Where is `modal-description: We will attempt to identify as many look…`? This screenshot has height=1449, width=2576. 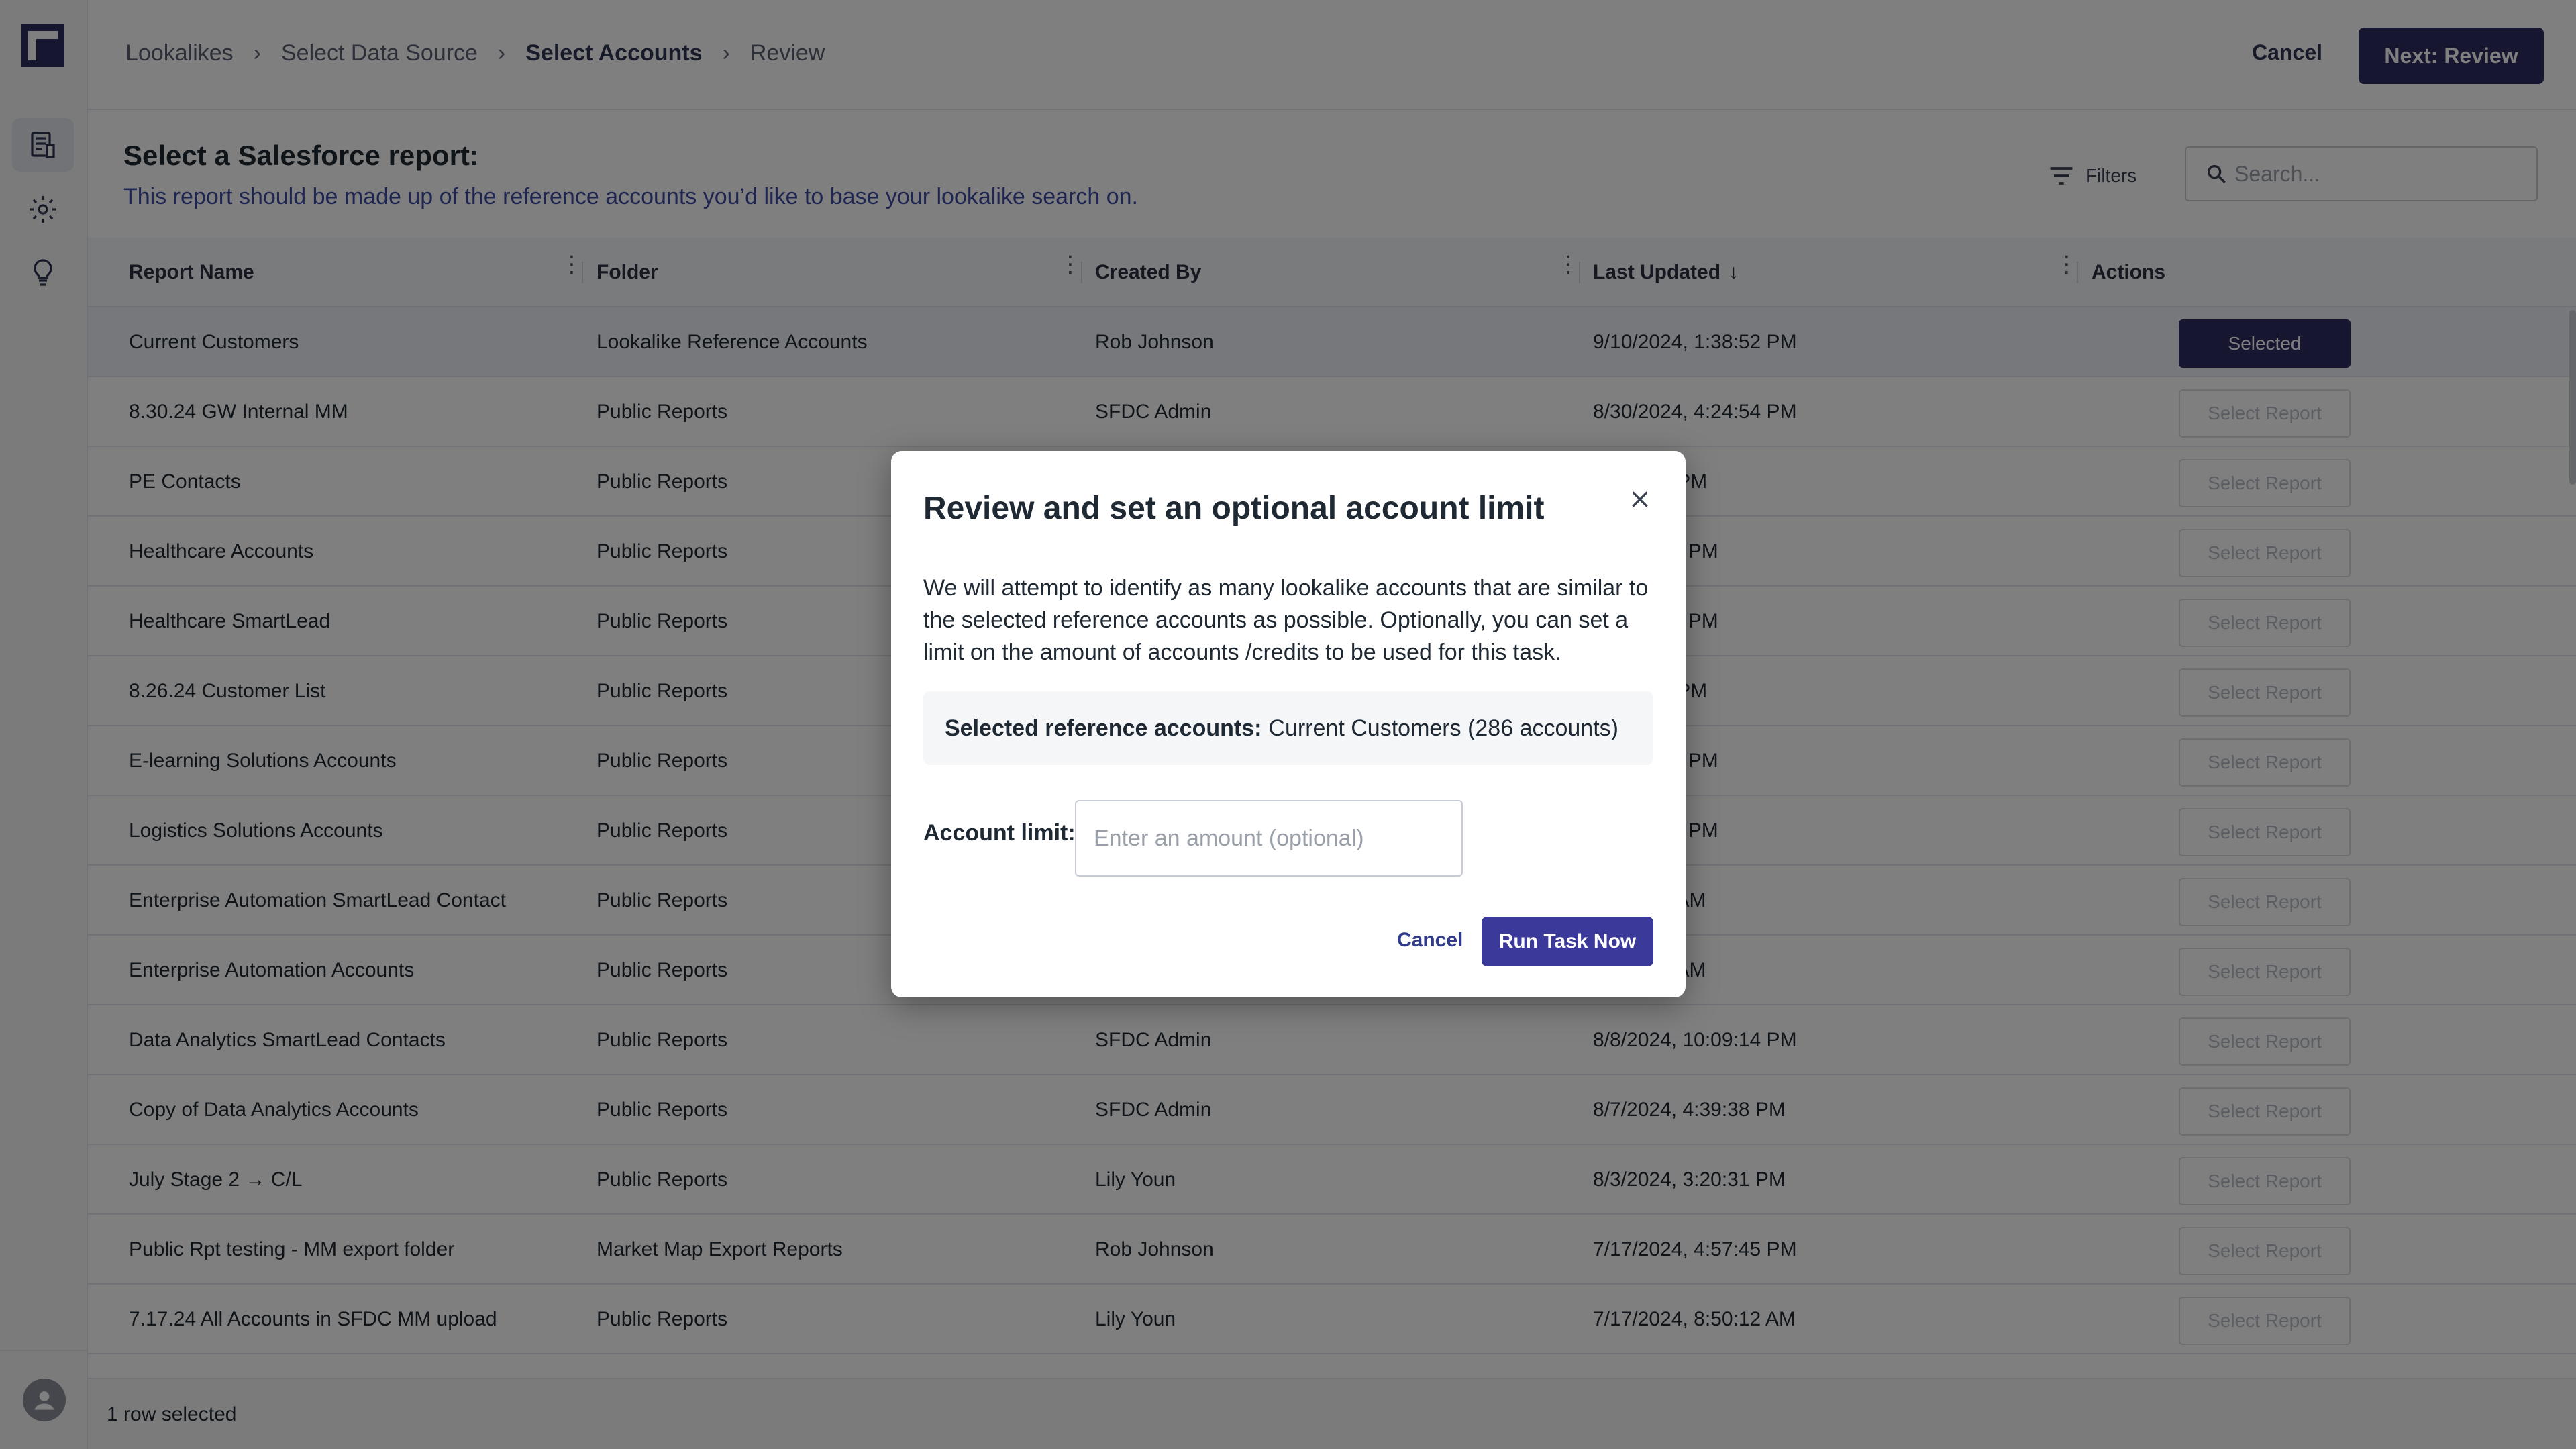 modal-description: We will attempt to identify as many look… is located at coordinates (1286, 620).